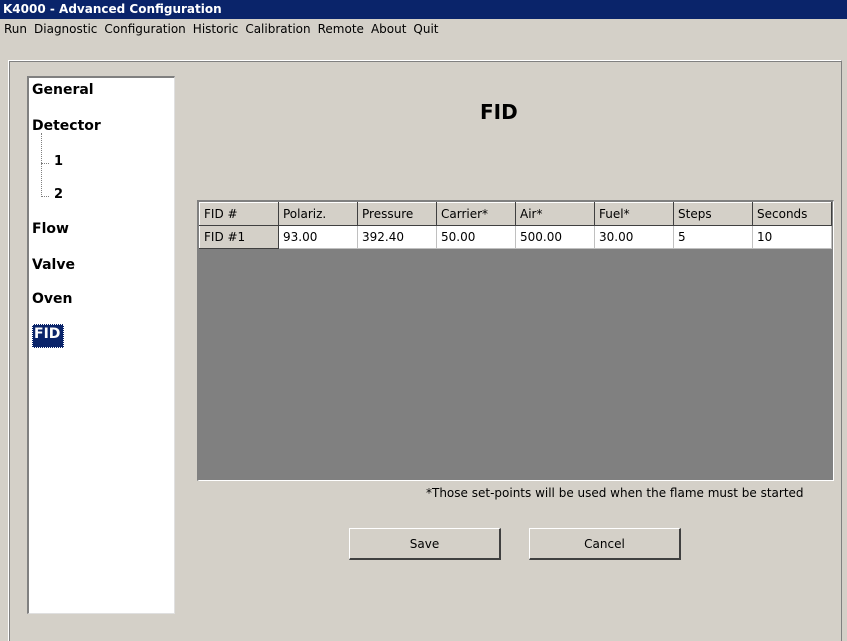 Image resolution: width=847 pixels, height=641 pixels. Describe the element at coordinates (101, 345) in the screenshot. I see `config-tree: General Detector 1 2 Flow Valve Oven FID` at that location.